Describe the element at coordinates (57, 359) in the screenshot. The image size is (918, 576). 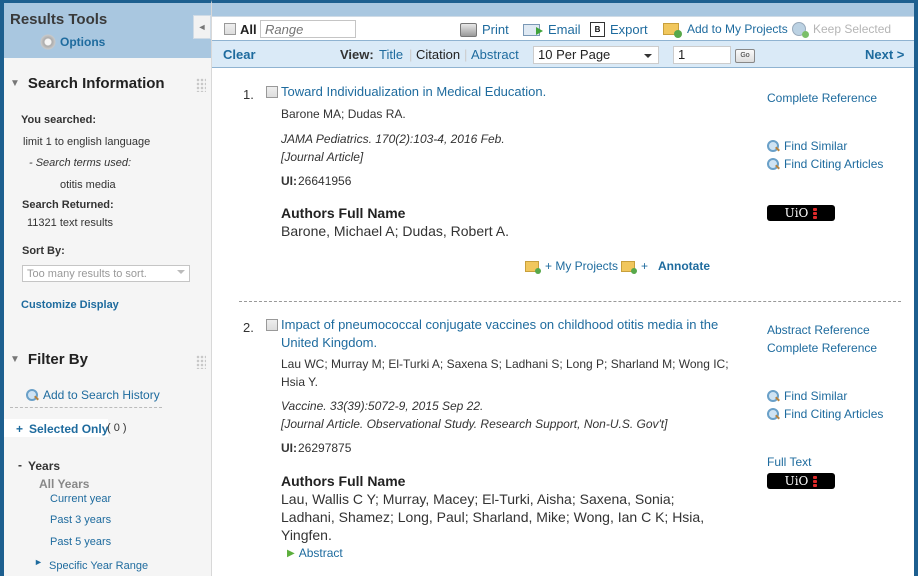
I see `filter-by-title: Filter By` at that location.